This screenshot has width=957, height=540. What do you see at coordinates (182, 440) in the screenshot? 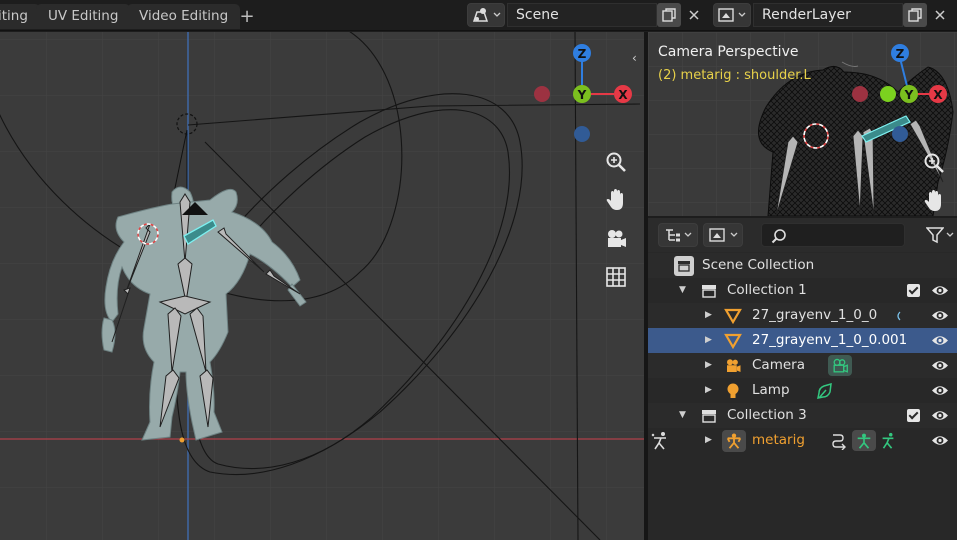
I see `origin-point` at bounding box center [182, 440].